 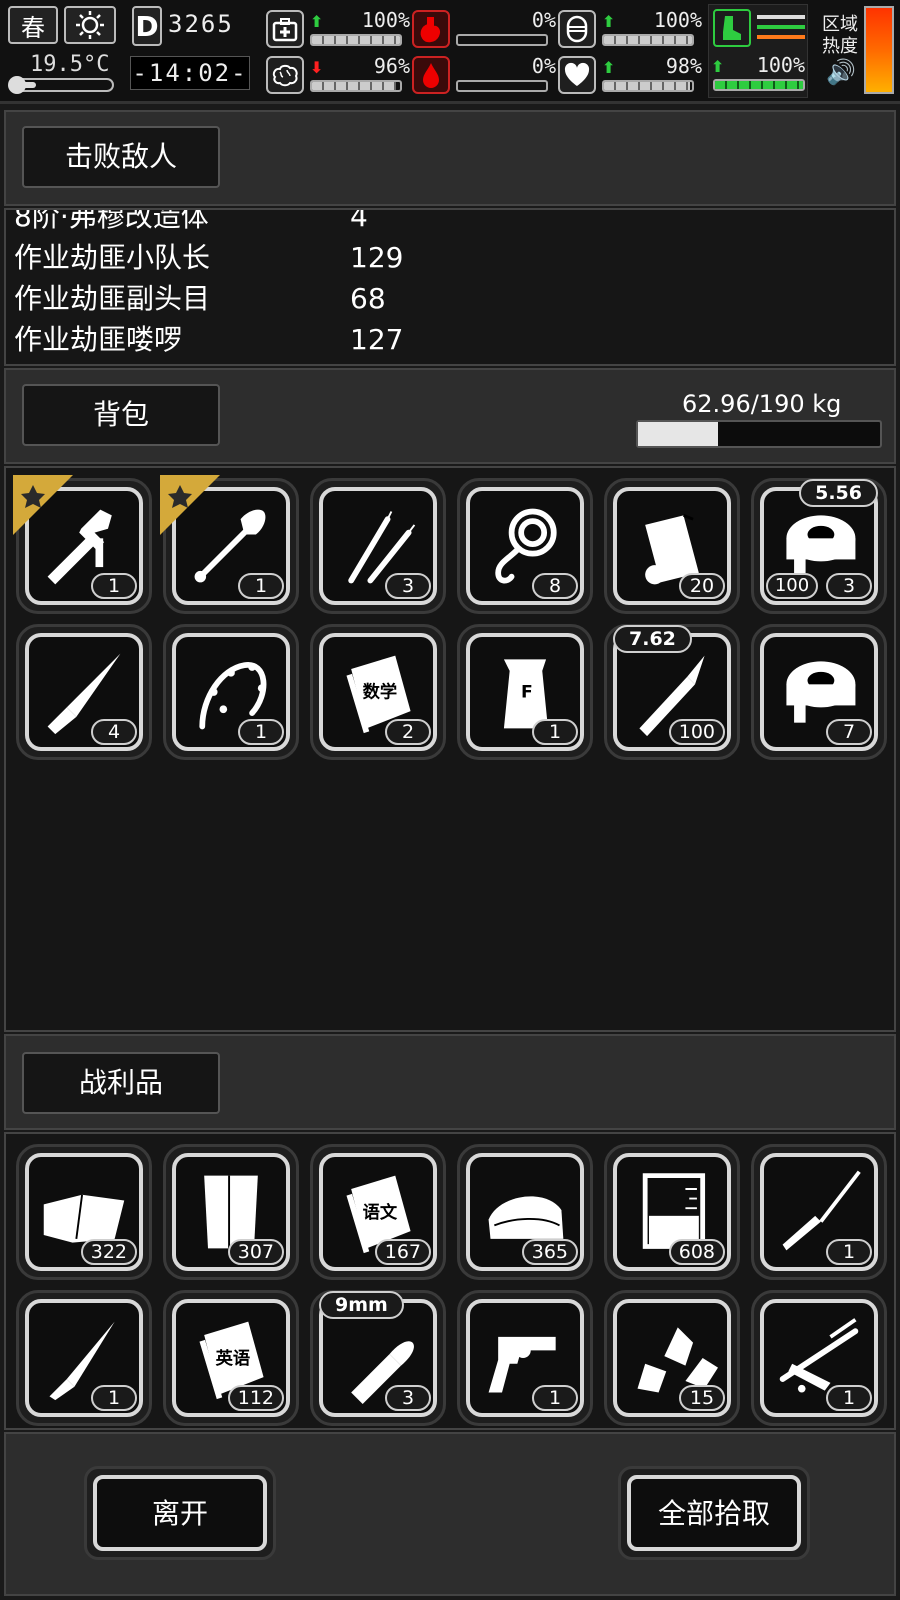 I want to click on enemy-row: 作业劫匪副头目 68, so click(x=450, y=298).